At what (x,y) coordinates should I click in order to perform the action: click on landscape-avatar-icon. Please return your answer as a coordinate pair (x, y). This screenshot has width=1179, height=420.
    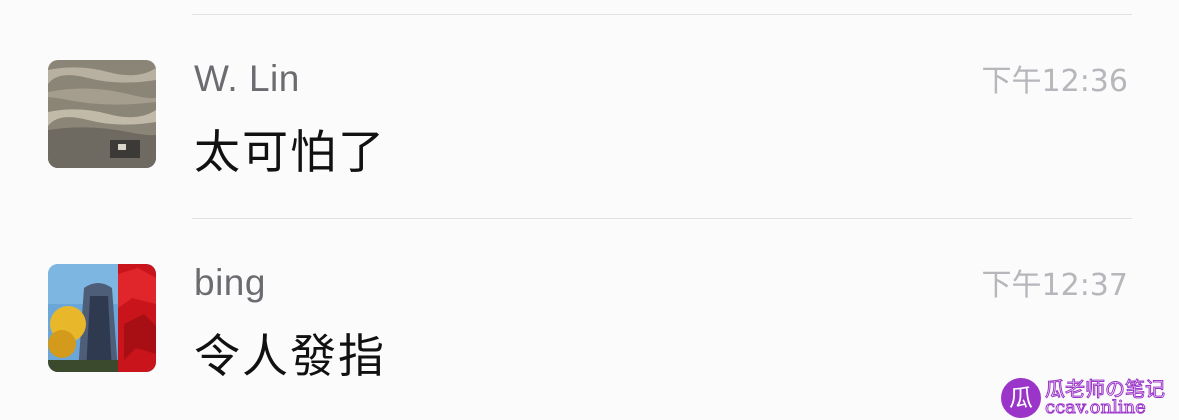
    Looking at the image, I should click on (102, 114).